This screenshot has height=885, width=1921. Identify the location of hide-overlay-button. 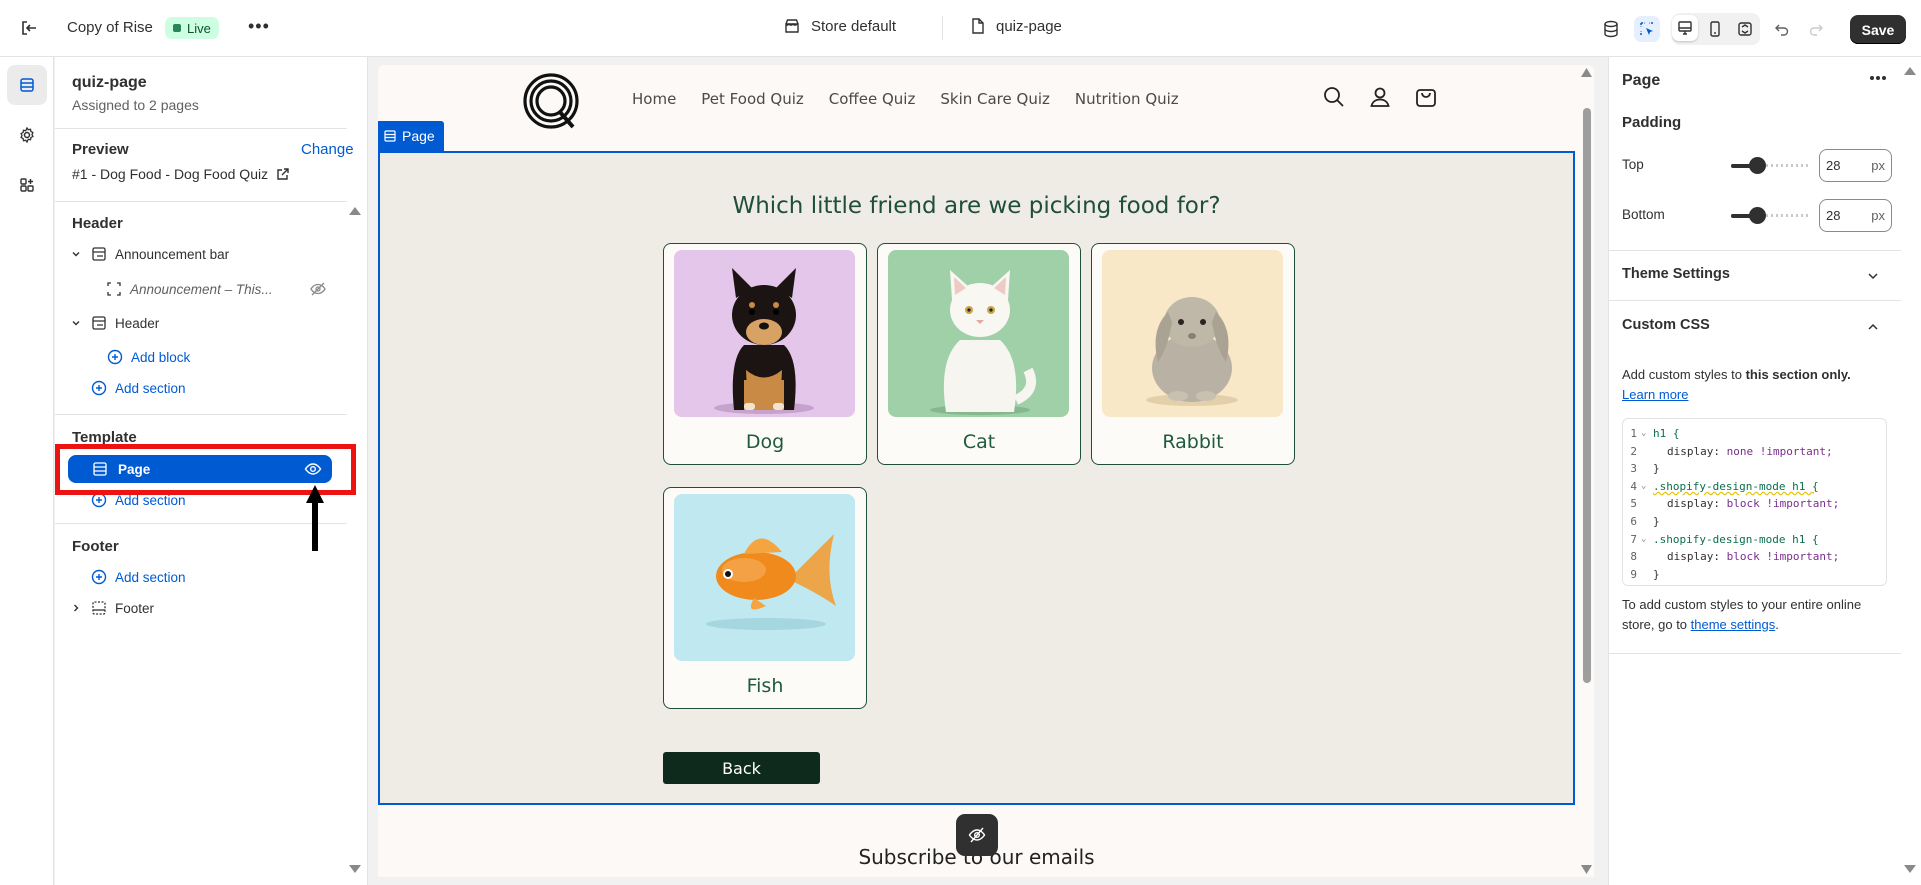
(977, 835).